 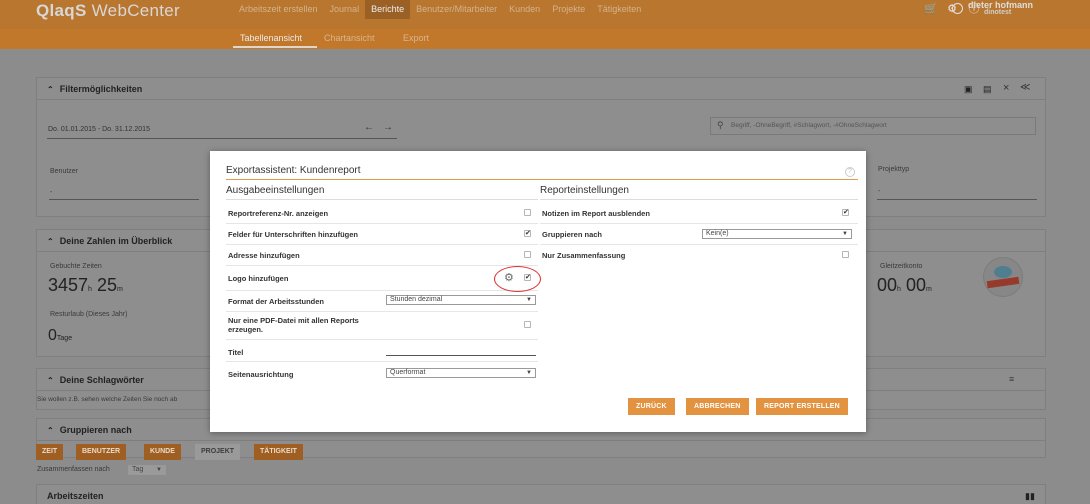 What do you see at coordinates (85, 285) in the screenshot?
I see `gebuchte-value: 3457h 25m` at bounding box center [85, 285].